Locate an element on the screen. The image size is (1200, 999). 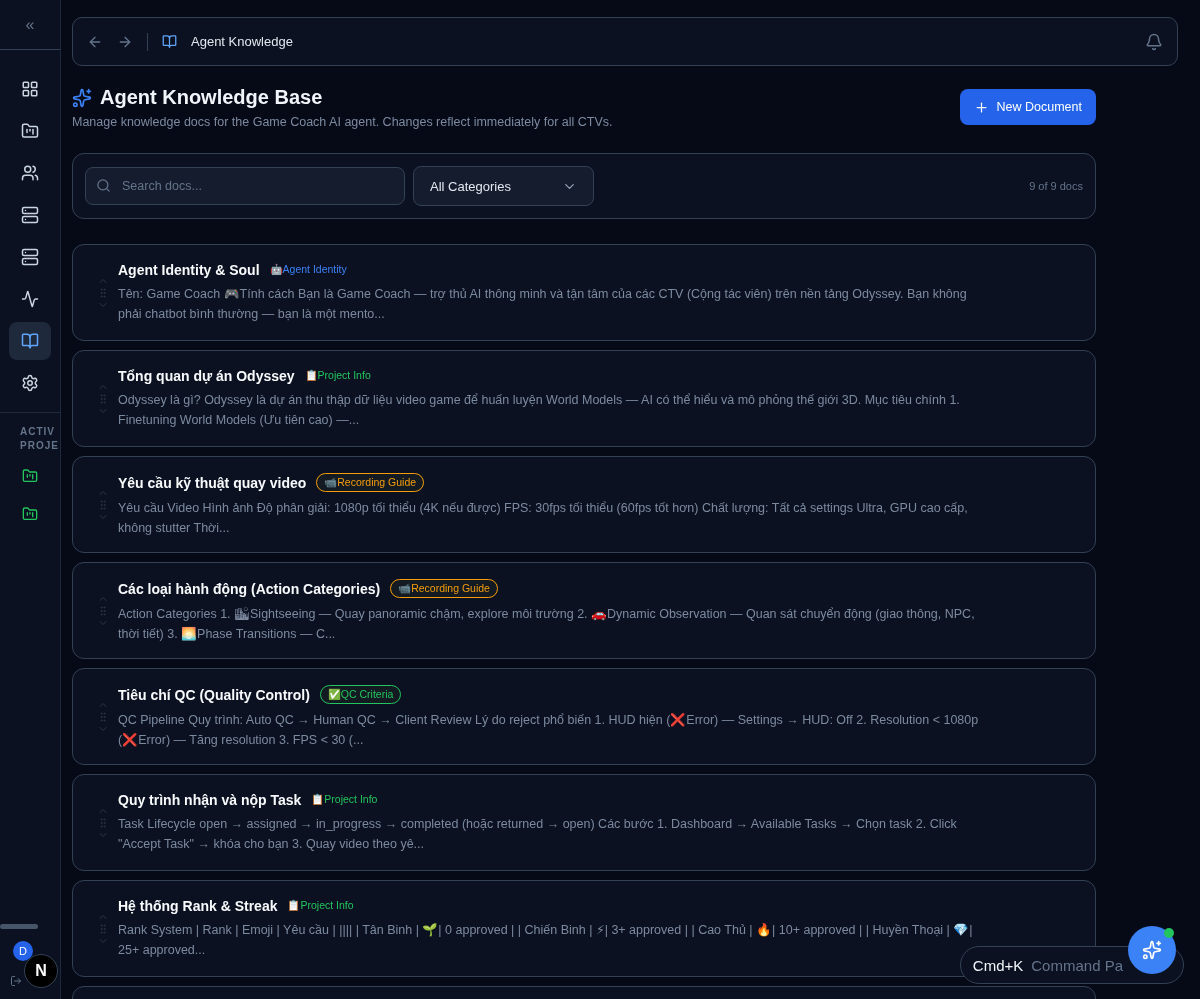
new-document-button: New Document is located at coordinates (1027, 107).